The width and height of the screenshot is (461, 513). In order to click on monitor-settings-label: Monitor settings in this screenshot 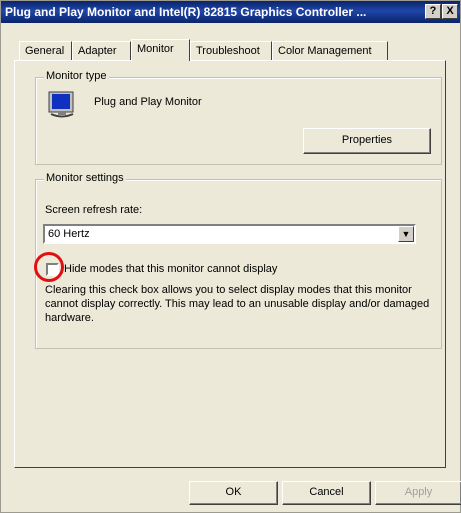, I will do `click(85, 178)`.